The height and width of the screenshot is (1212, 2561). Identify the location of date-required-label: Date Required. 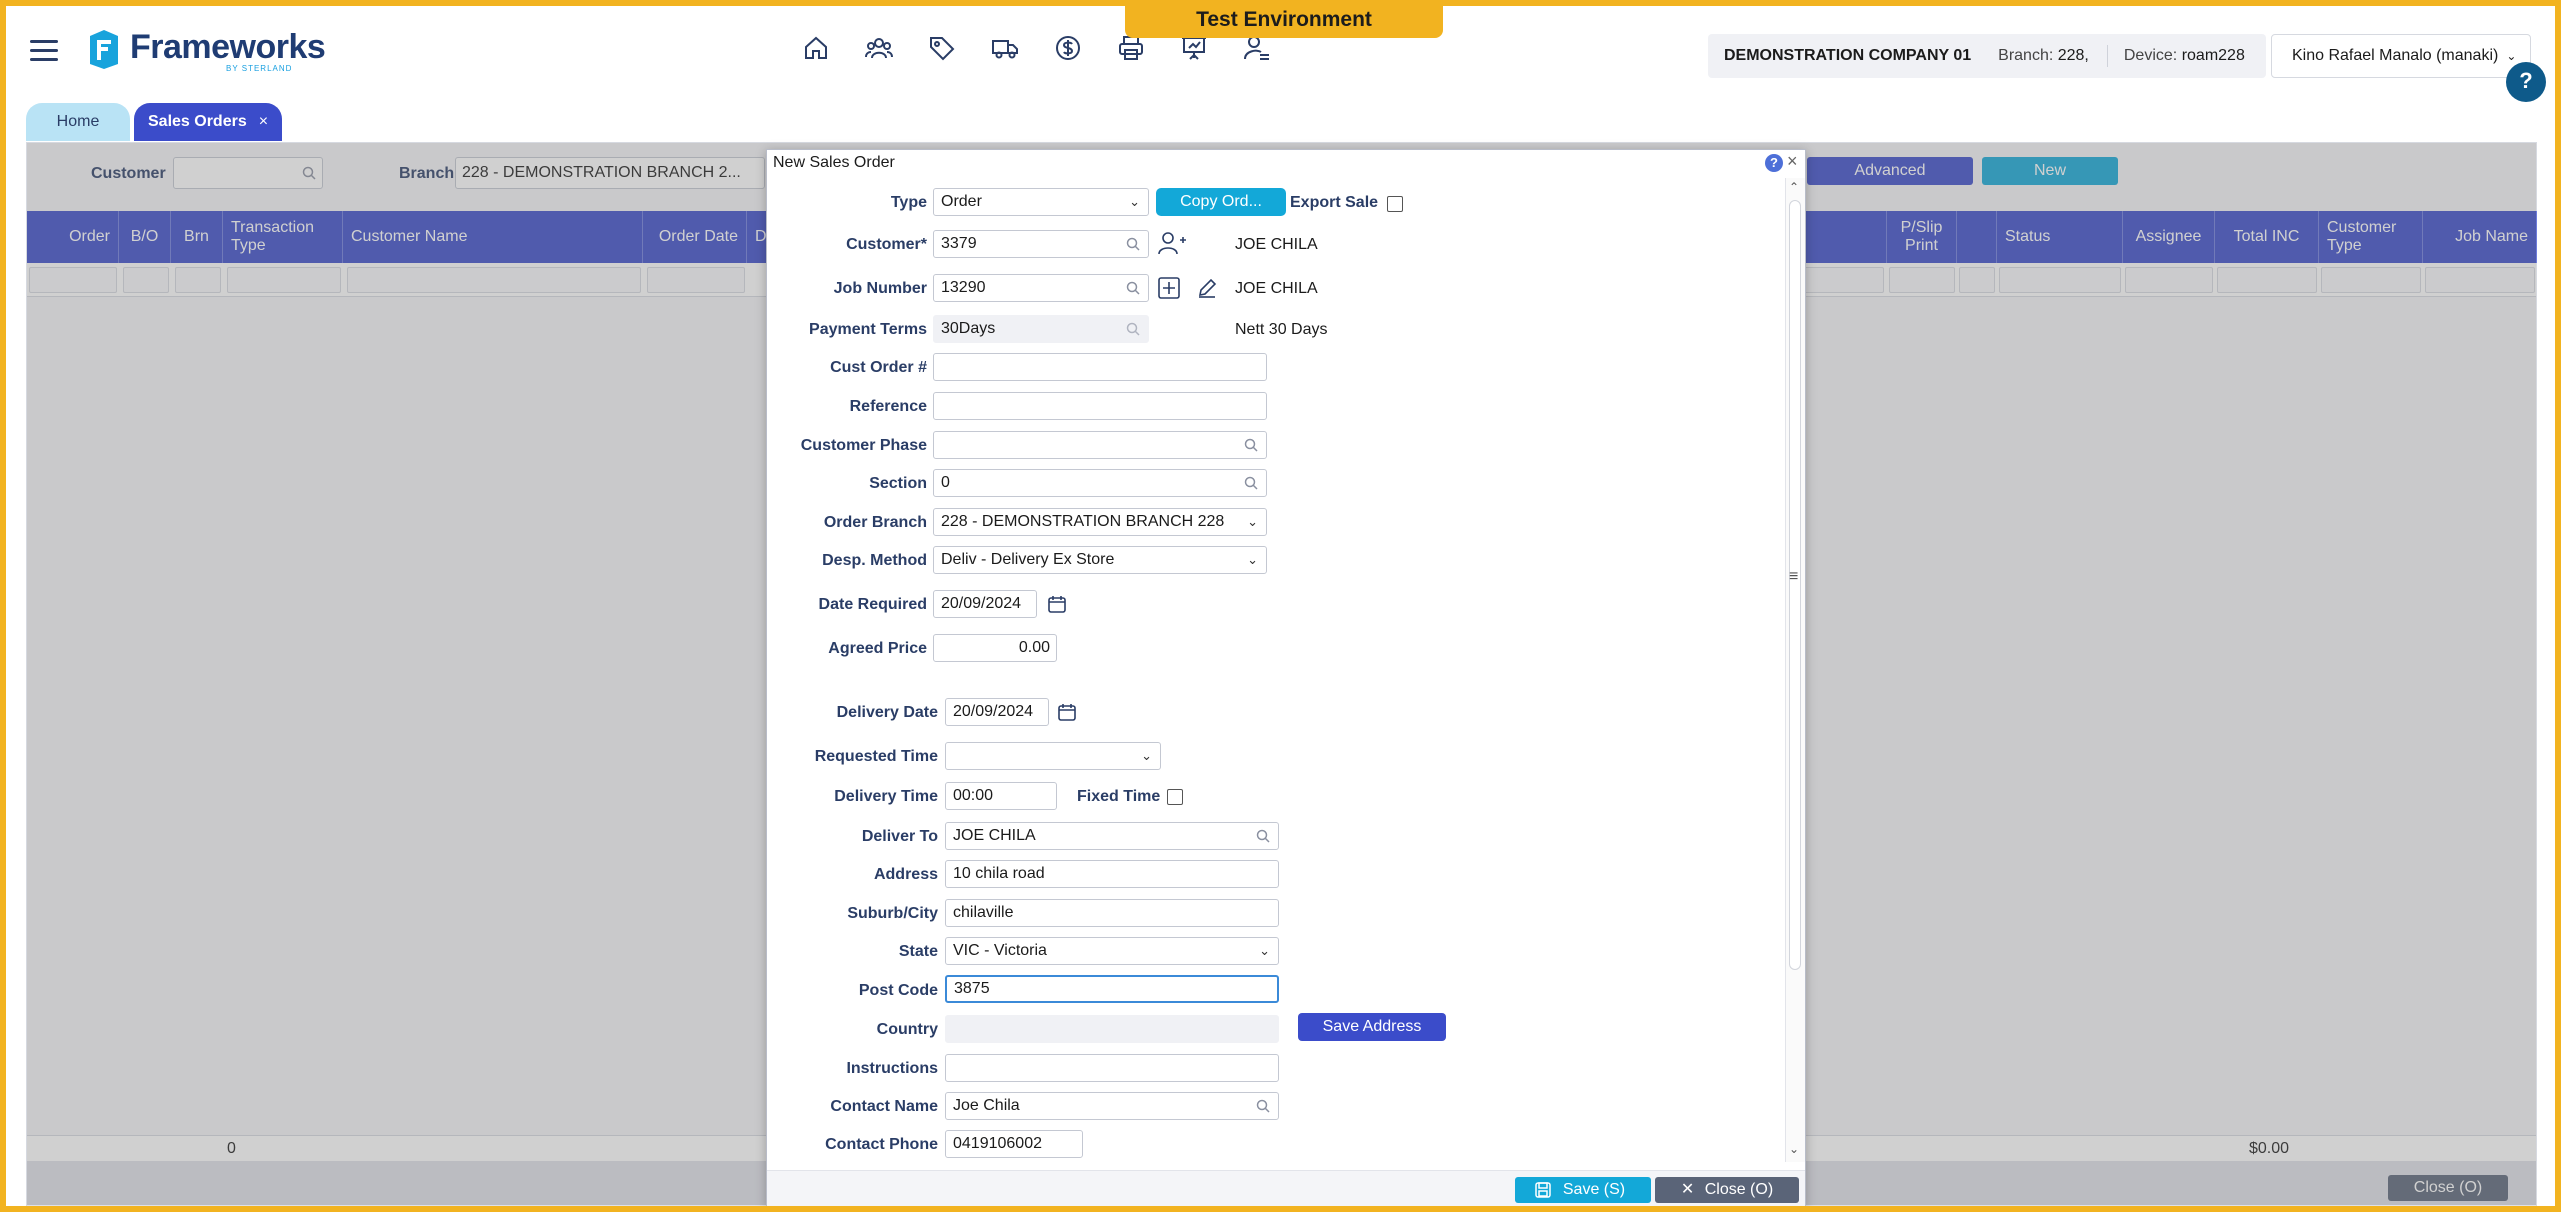
(872, 604).